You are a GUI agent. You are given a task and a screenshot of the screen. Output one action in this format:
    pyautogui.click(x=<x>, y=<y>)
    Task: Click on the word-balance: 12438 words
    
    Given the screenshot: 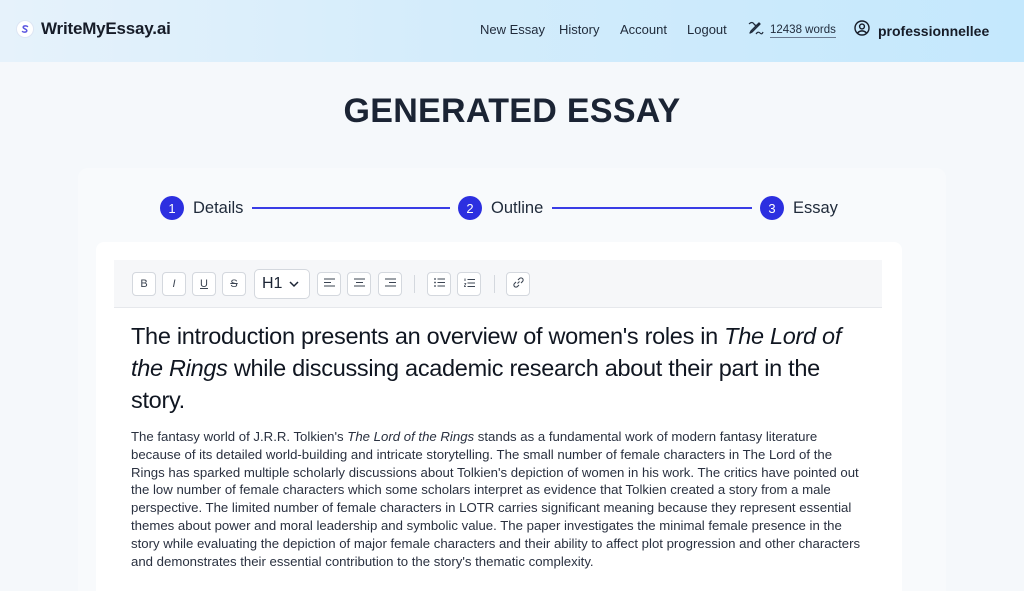 What is the action you would take?
    pyautogui.click(x=792, y=30)
    